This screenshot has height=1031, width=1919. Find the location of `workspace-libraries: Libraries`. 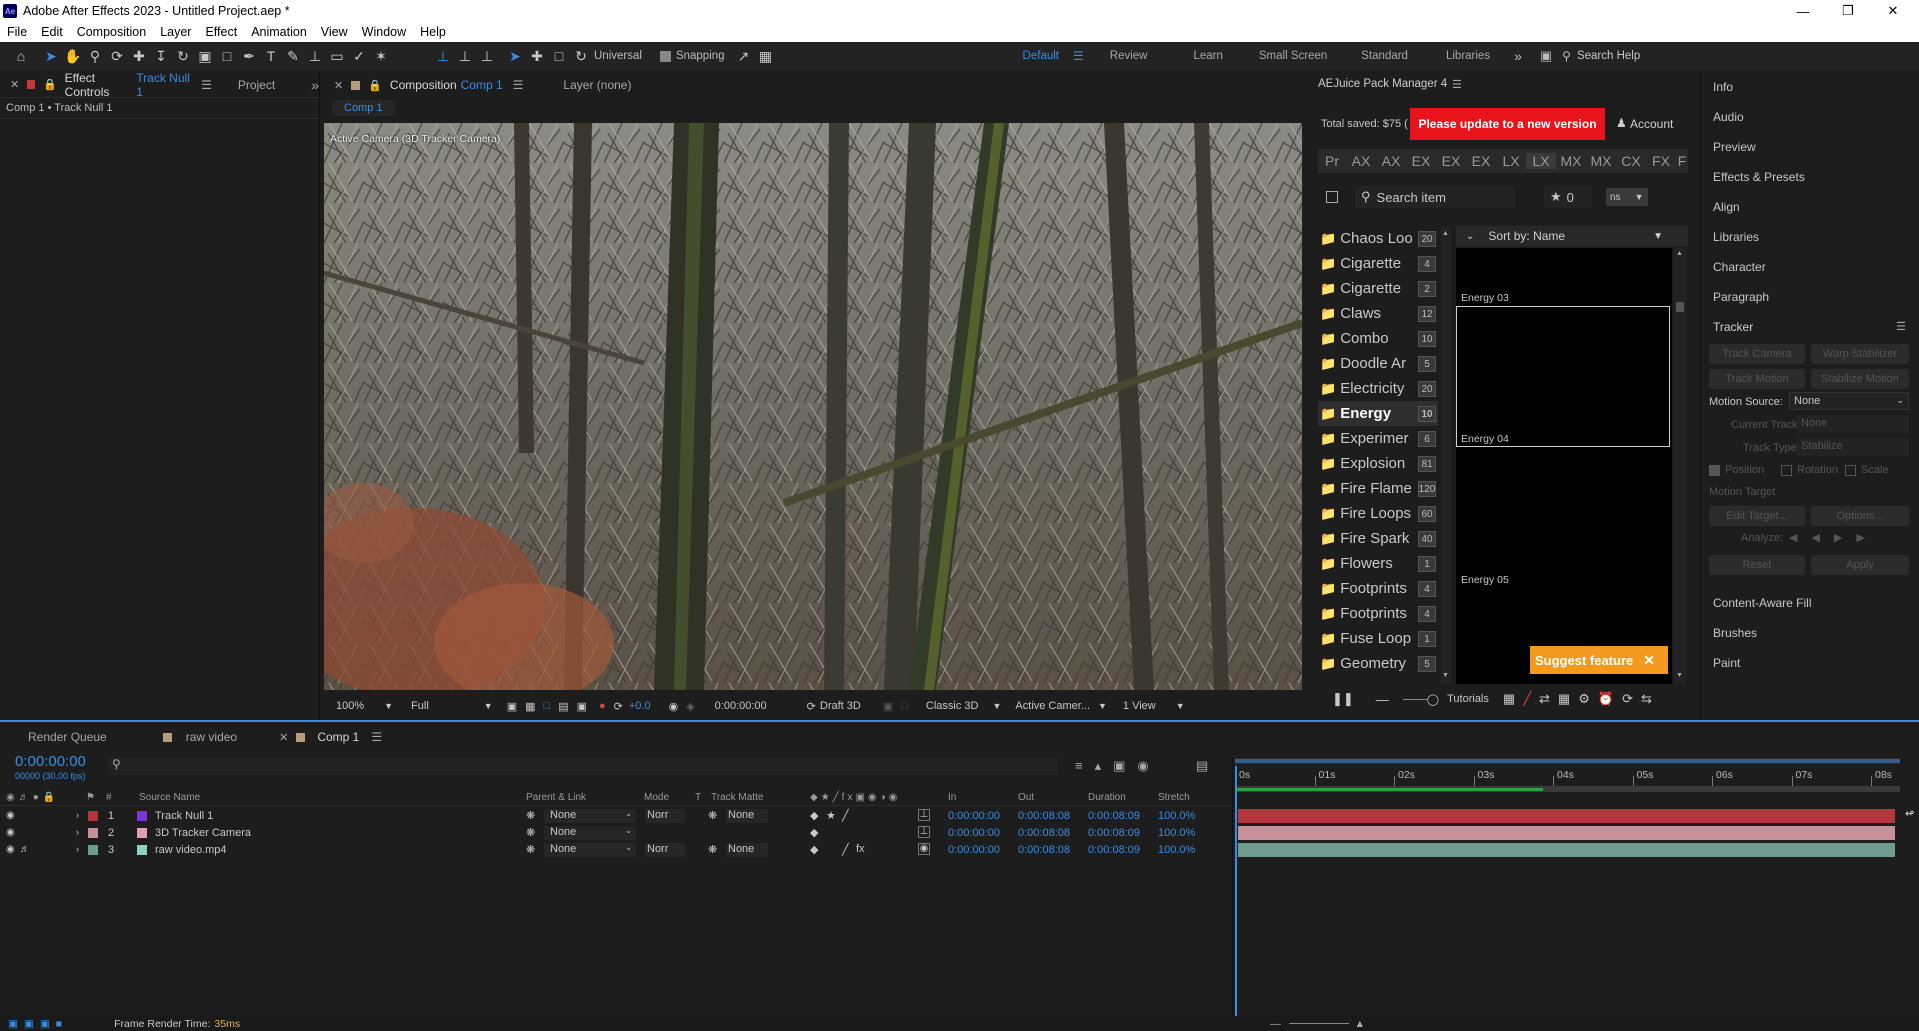

workspace-libraries: Libraries is located at coordinates (1468, 56).